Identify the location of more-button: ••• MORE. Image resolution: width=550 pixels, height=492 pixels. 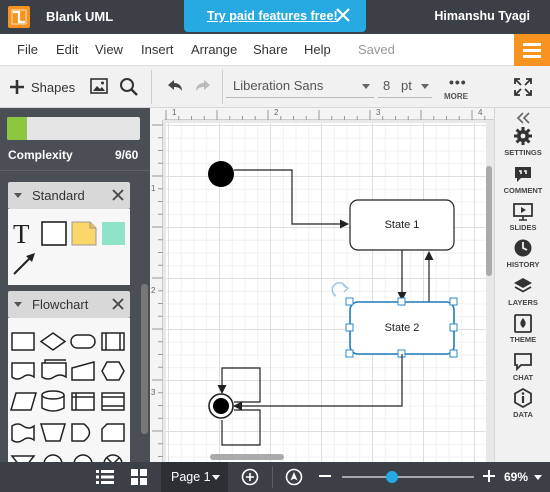
(457, 88).